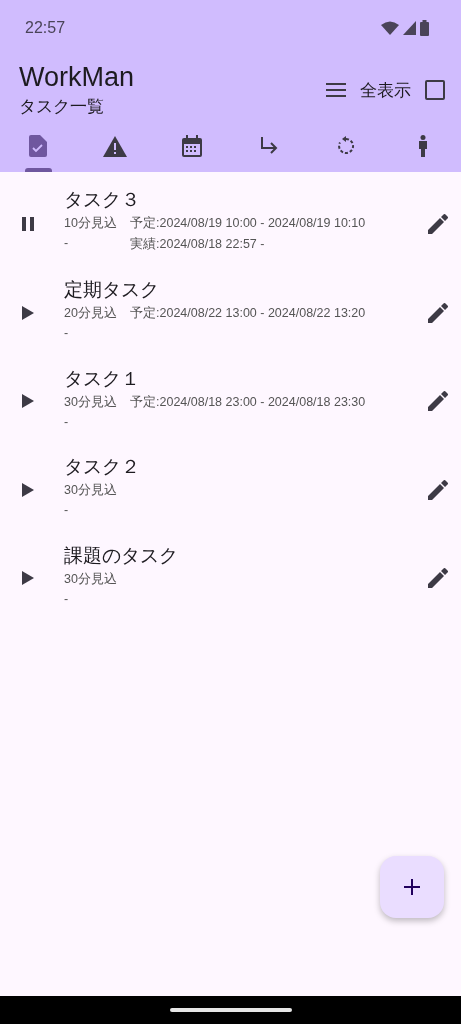 Image resolution: width=461 pixels, height=1024 pixels. I want to click on plus-icon, so click(412, 887).